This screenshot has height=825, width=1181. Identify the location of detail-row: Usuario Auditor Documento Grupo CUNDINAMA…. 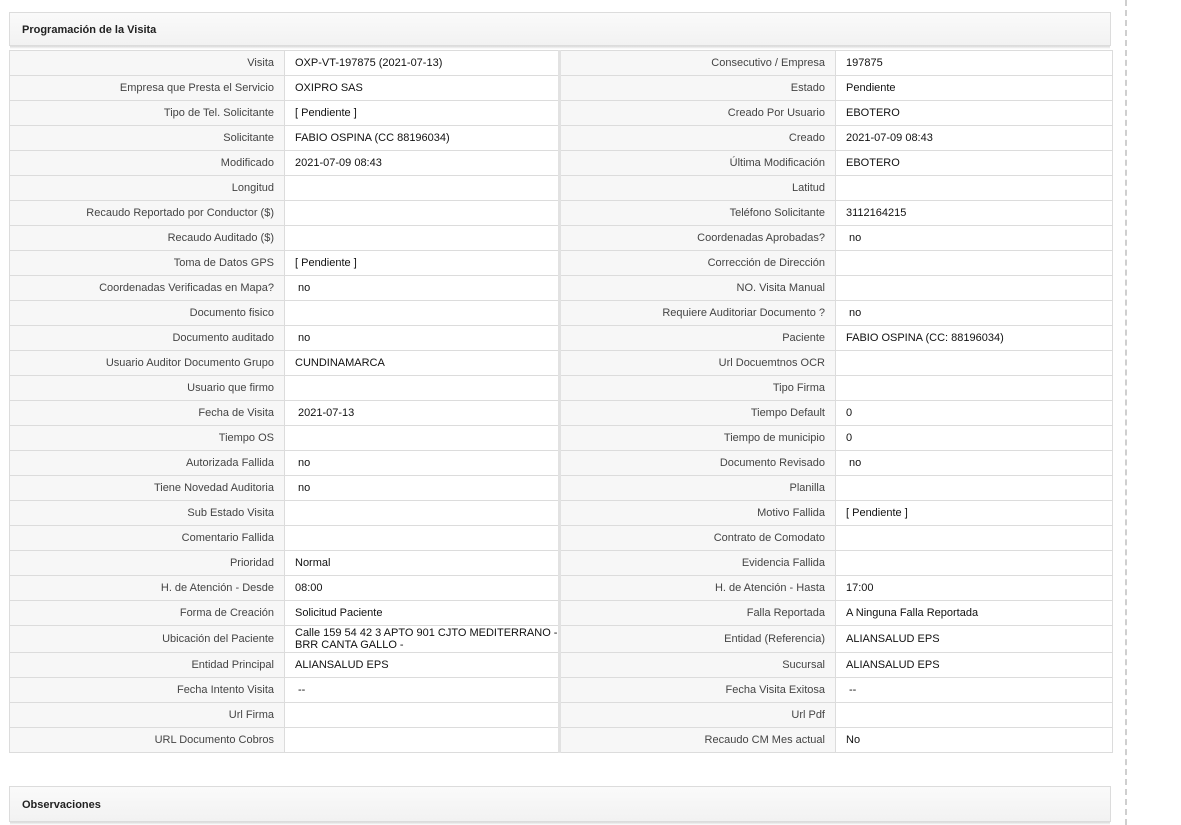
(561, 363).